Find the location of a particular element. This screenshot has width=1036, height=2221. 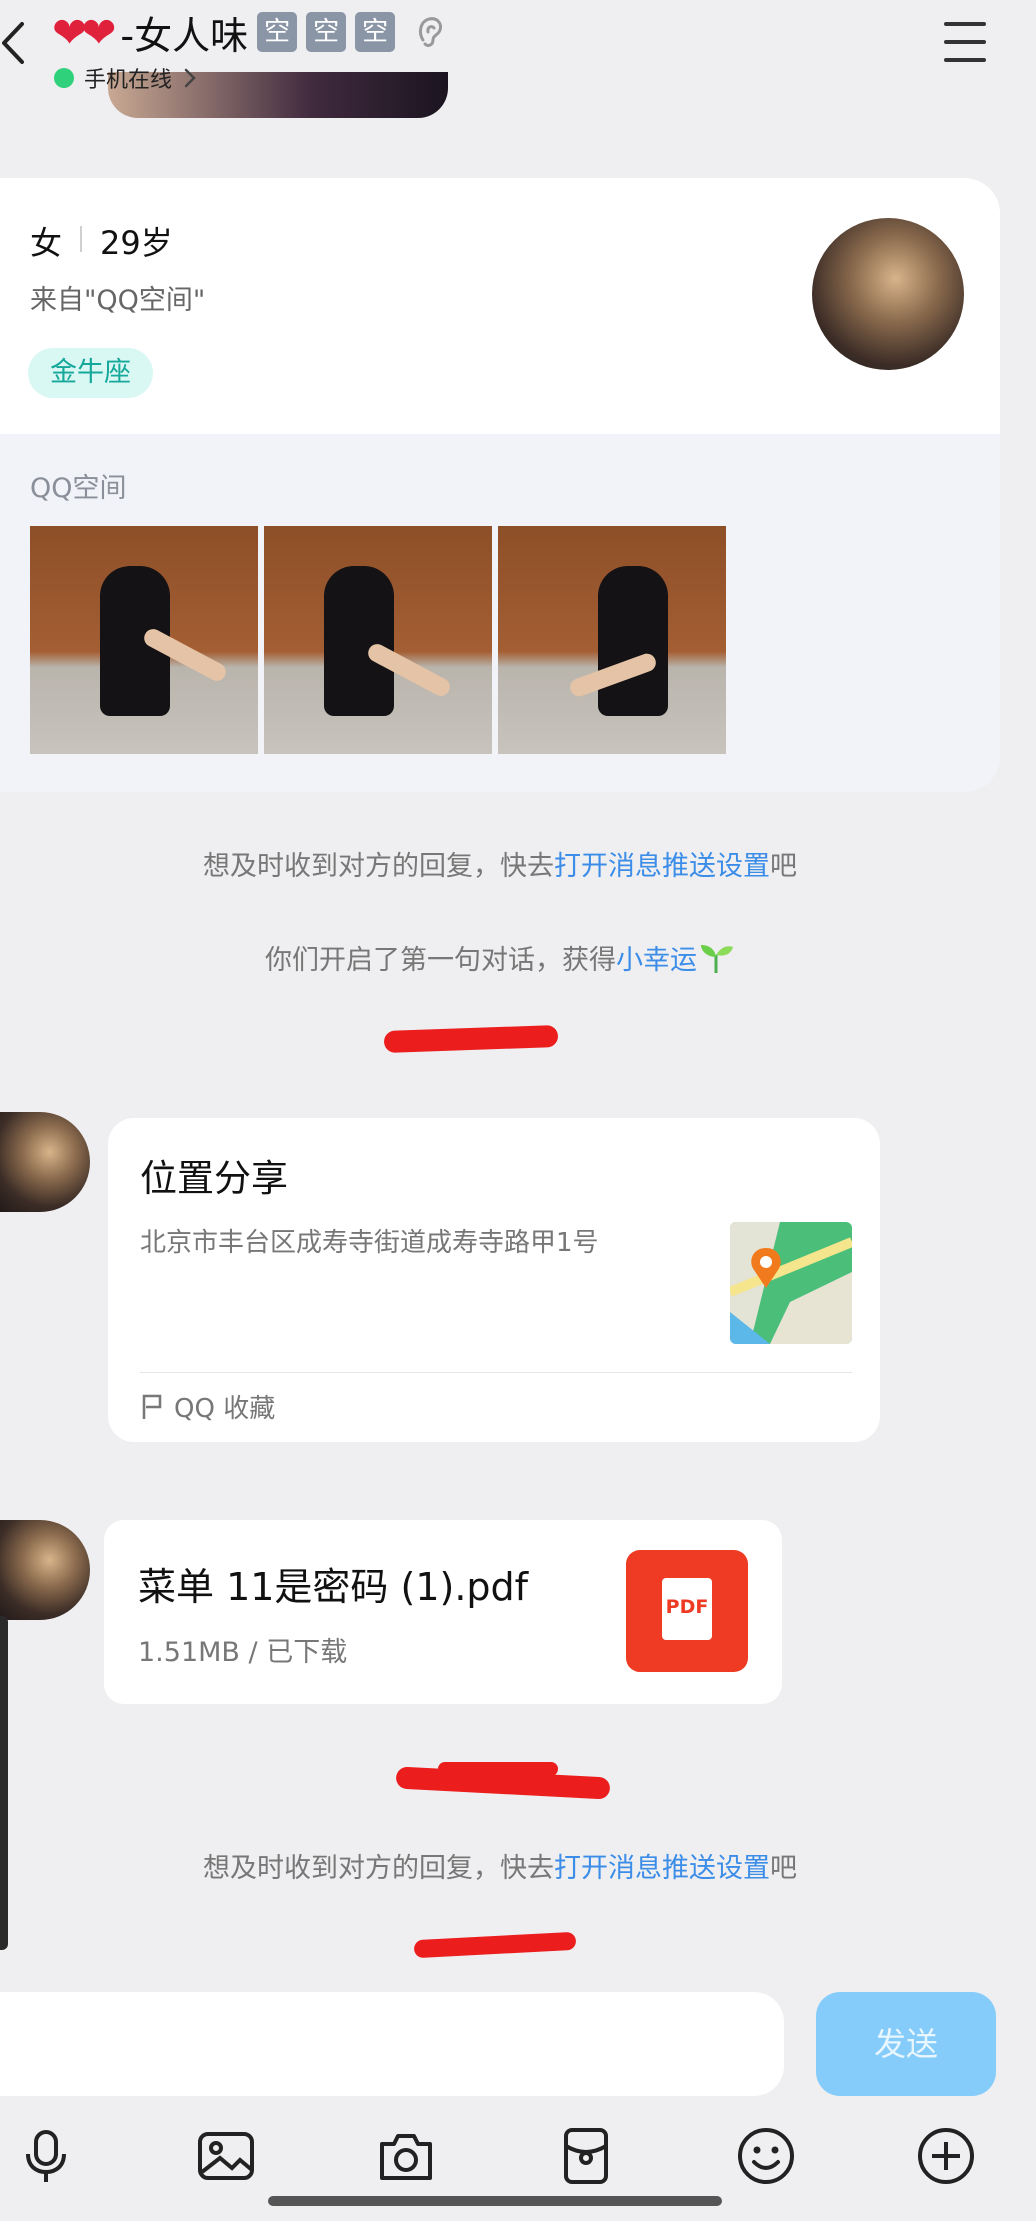

lucky-link: 小幸运 is located at coordinates (656, 960).